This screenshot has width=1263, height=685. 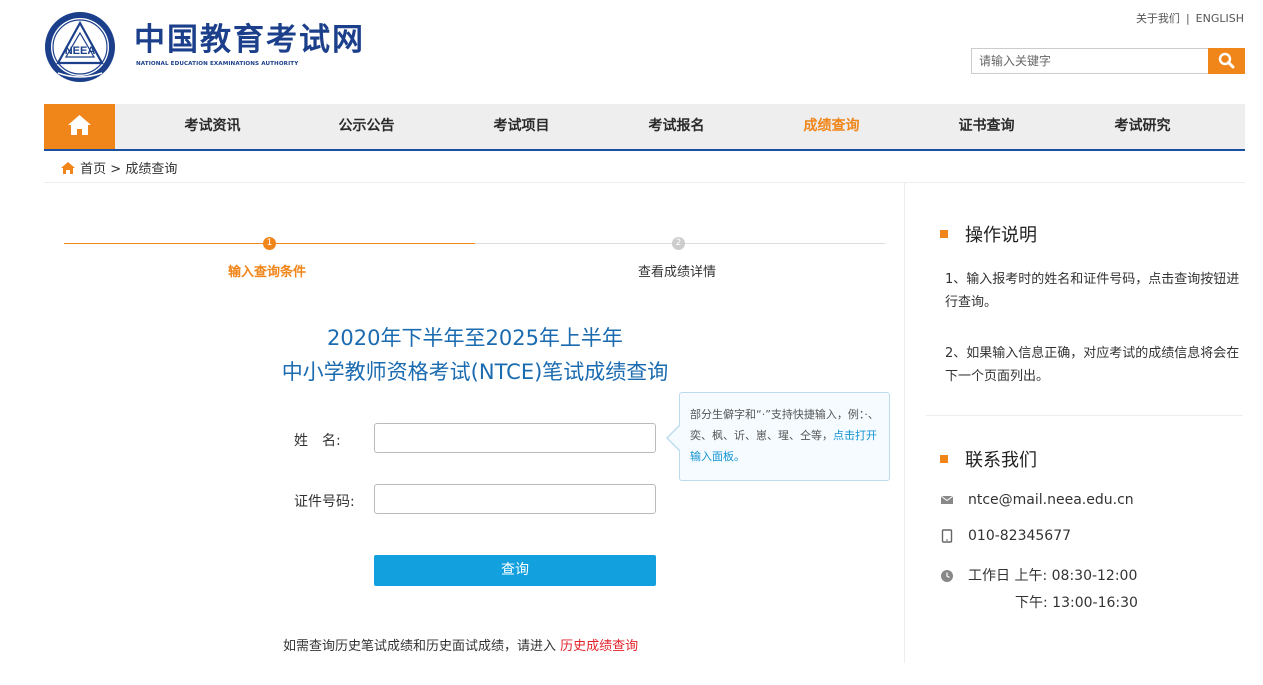 I want to click on query-button: 查询, so click(x=515, y=570).